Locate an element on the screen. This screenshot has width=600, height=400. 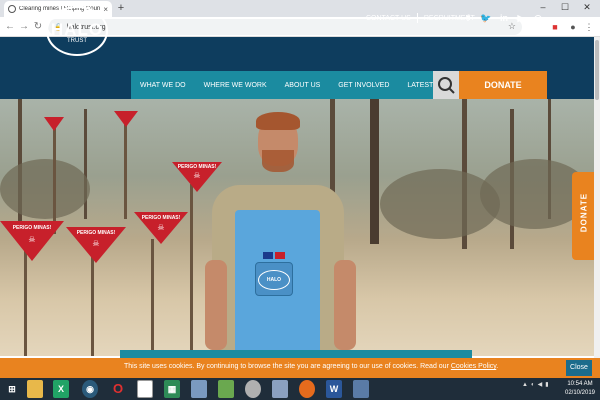
cookie-close-button: Close is located at coordinates (579, 368).